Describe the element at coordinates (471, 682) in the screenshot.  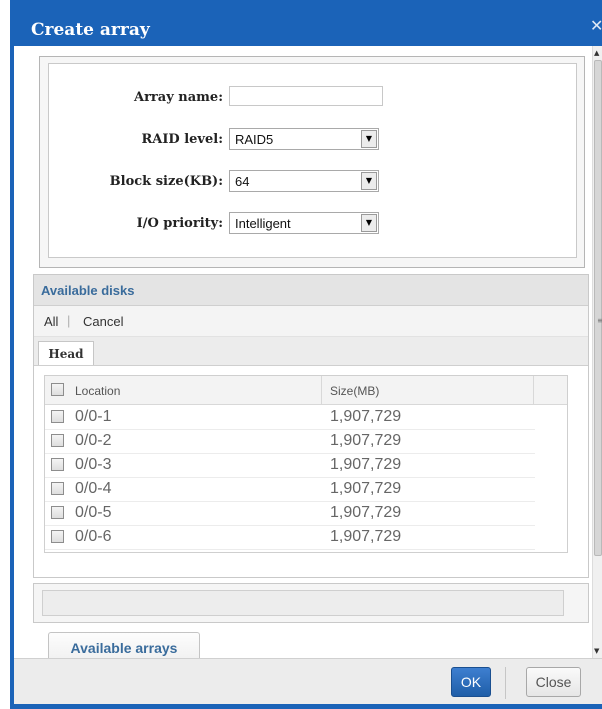
I see `ok-button: OK` at that location.